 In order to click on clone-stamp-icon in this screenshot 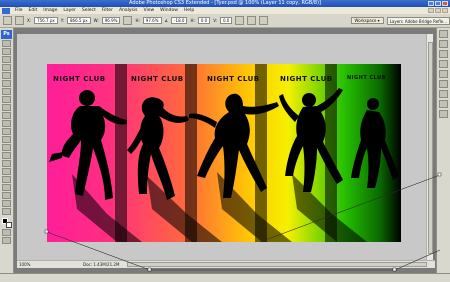, I will do `click(6, 107)`.